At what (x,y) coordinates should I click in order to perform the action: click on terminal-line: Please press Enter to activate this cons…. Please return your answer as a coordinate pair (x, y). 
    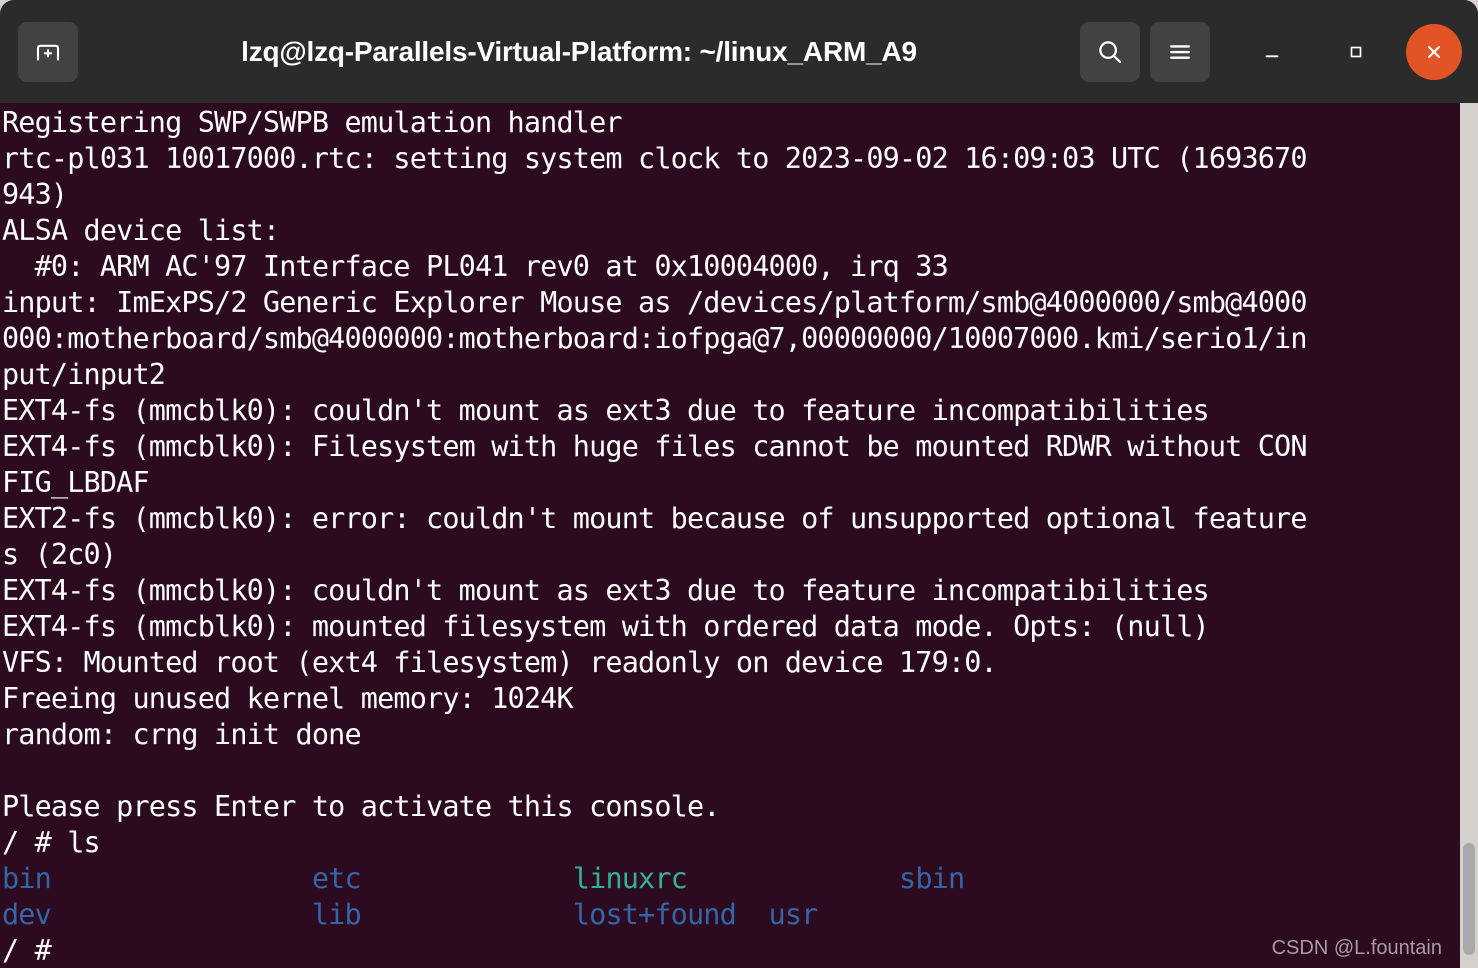
    Looking at the image, I should click on (361, 806).